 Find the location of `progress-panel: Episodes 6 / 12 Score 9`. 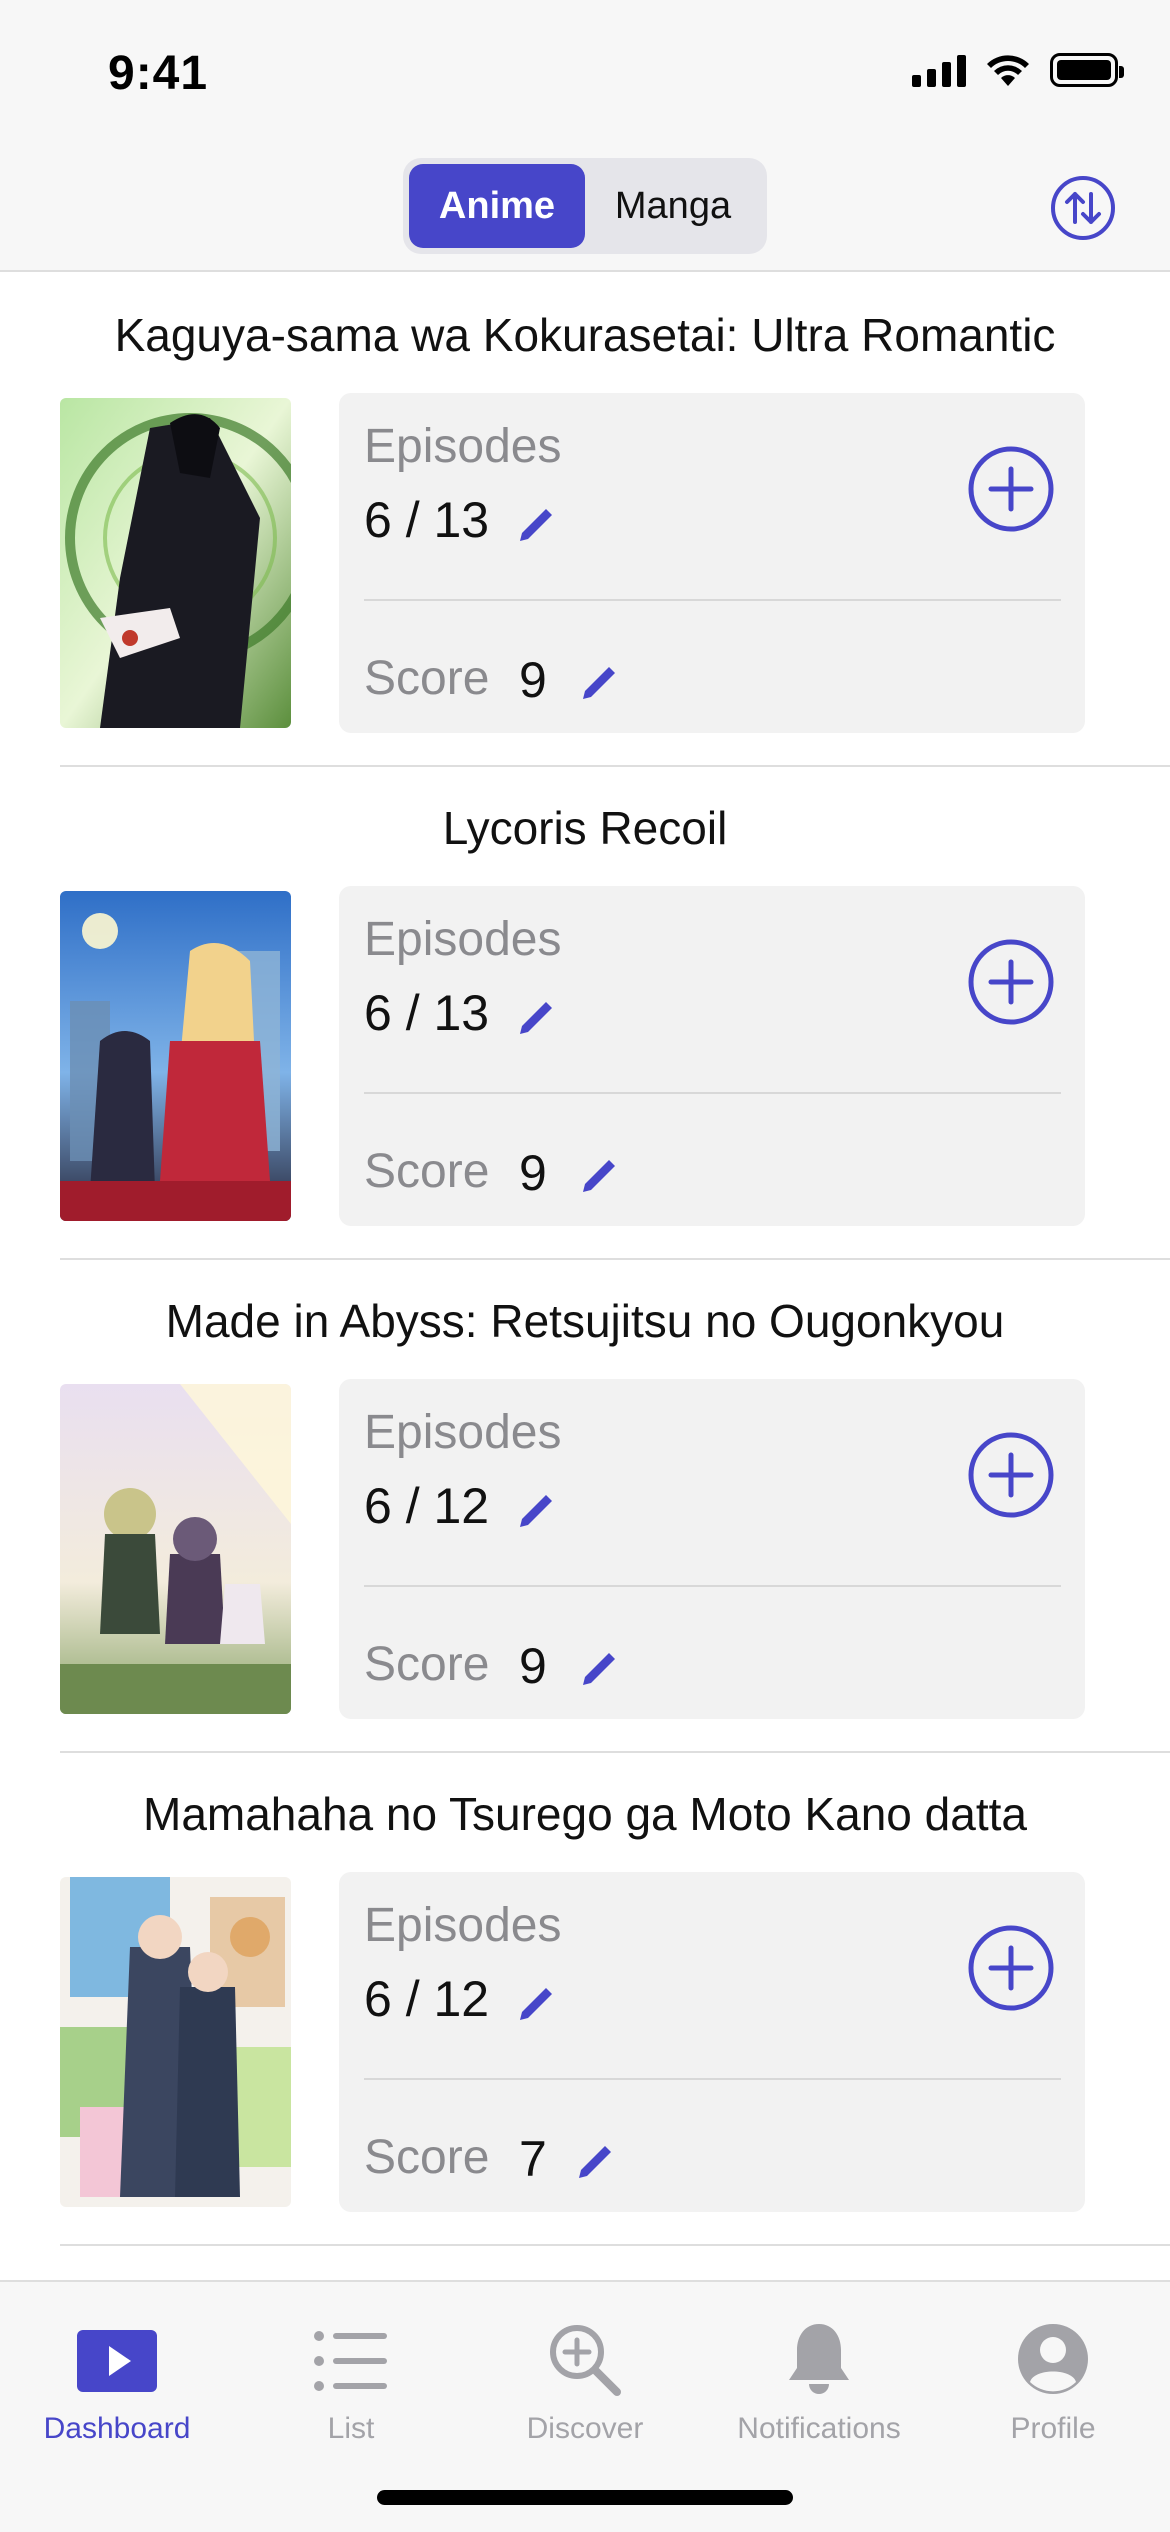

progress-panel: Episodes 6 / 12 Score 9 is located at coordinates (712, 1549).